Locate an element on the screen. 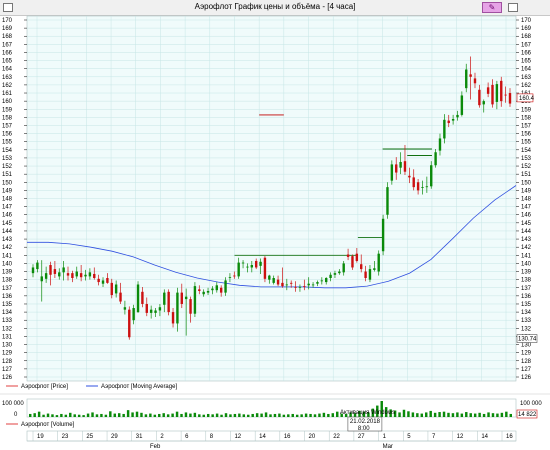  volume-legend-label: Аэрофлот [Volume] is located at coordinates (48, 425).